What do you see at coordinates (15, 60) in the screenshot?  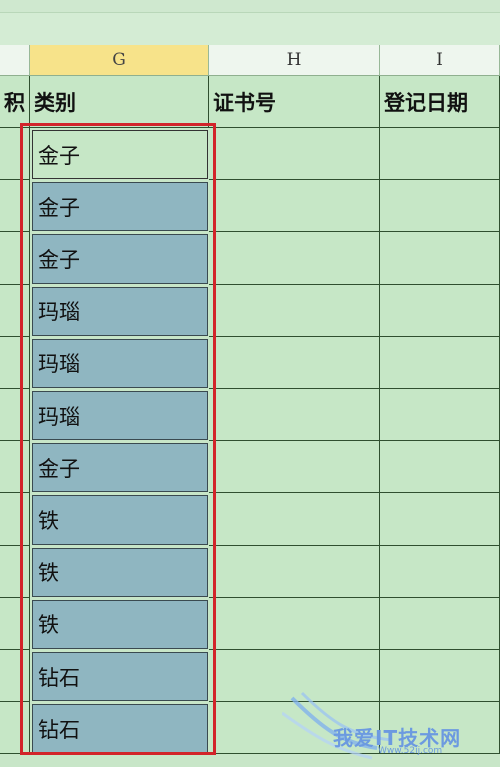 I see `col-header-f` at bounding box center [15, 60].